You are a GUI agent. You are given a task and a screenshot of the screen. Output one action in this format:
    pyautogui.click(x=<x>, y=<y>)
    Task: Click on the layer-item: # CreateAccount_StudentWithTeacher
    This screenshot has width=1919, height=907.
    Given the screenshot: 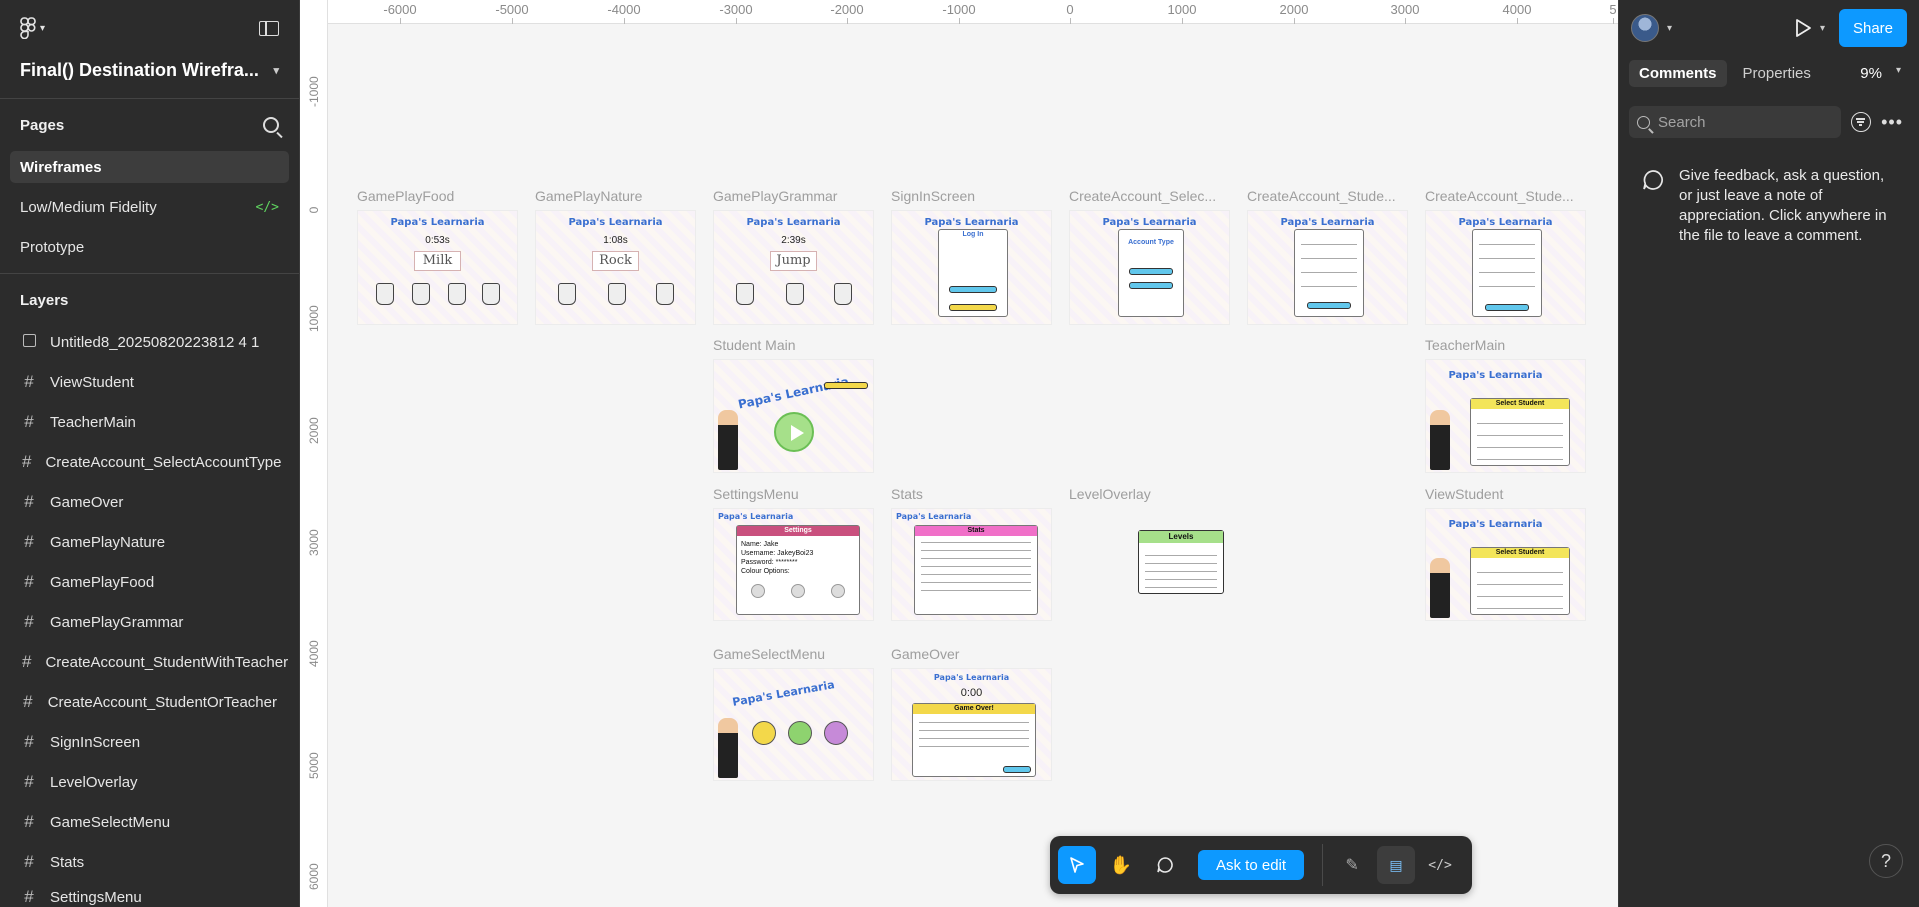 What is the action you would take?
    pyautogui.click(x=149, y=662)
    